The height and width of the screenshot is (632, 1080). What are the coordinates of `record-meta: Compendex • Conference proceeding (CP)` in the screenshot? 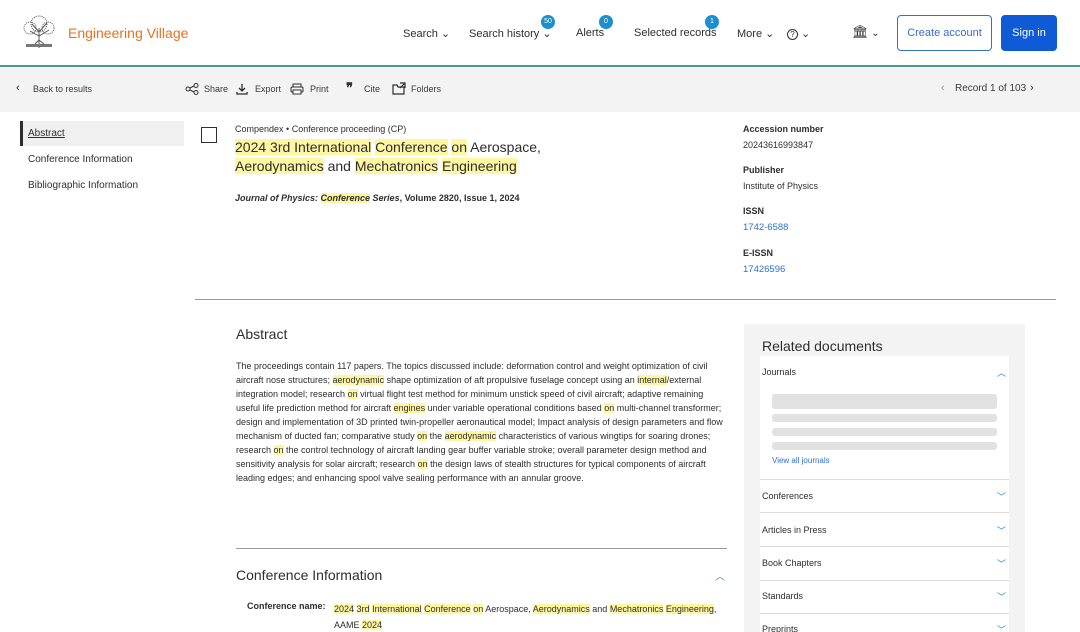 It's located at (320, 129).